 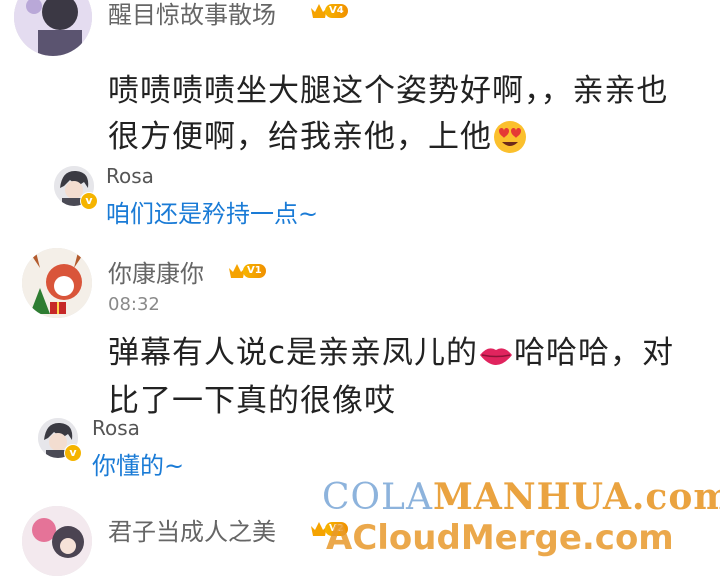 I want to click on watermark-text: MANHUA.com, so click(x=576, y=497).